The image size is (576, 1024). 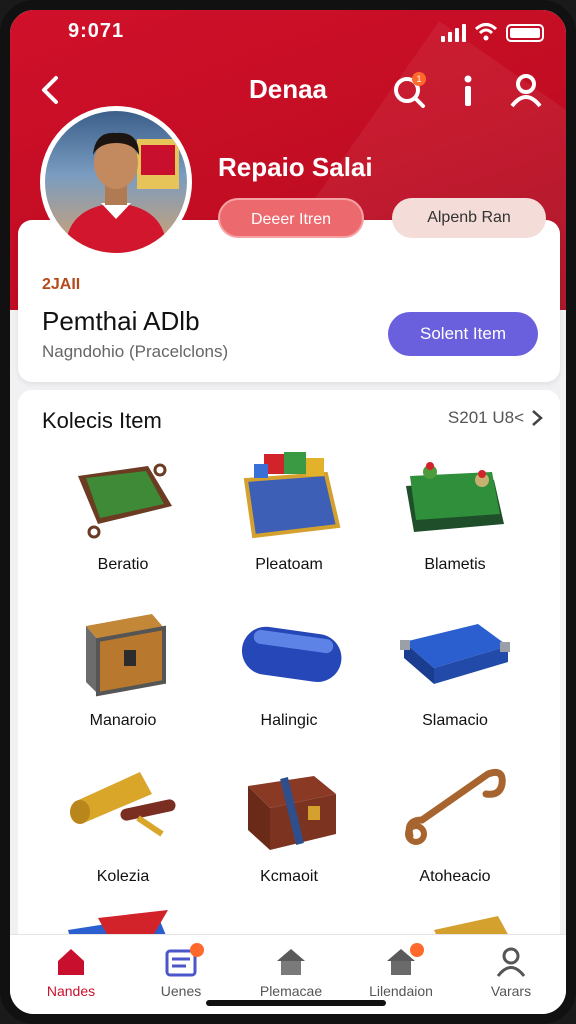 I want to click on tab-house: Plemacae, so click(x=291, y=972).